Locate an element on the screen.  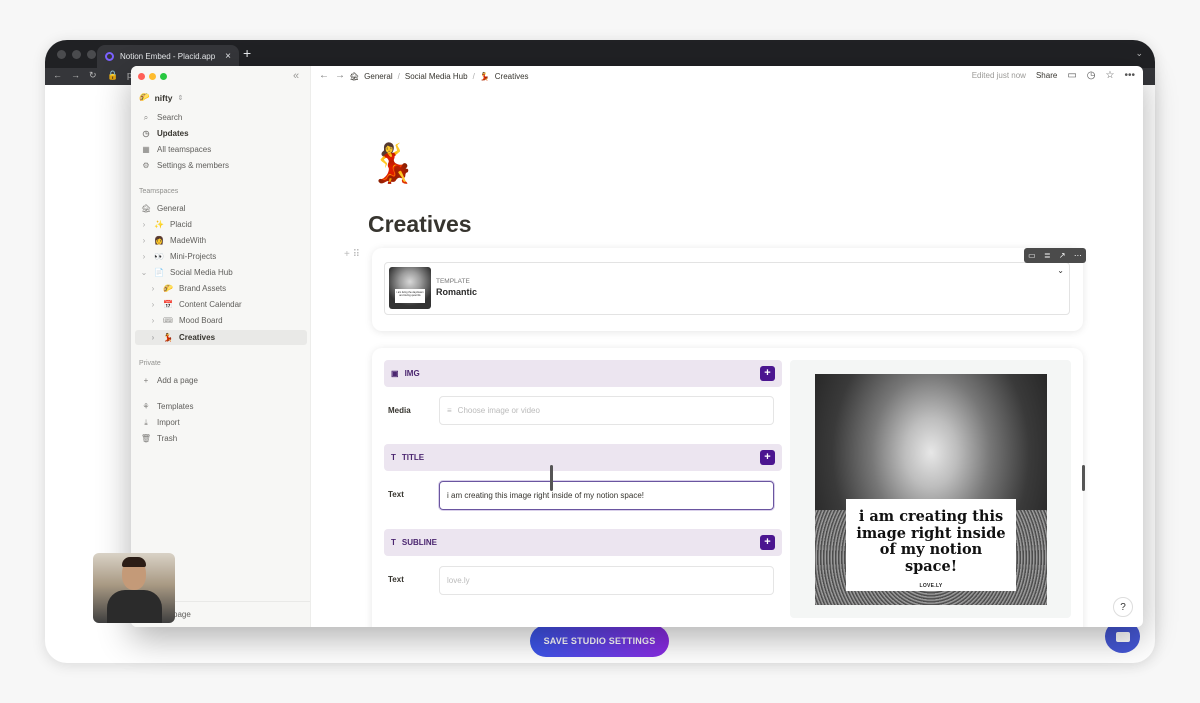
breadcrumb-social-media-hub: Social Media Hub is located at coordinates (436, 76).